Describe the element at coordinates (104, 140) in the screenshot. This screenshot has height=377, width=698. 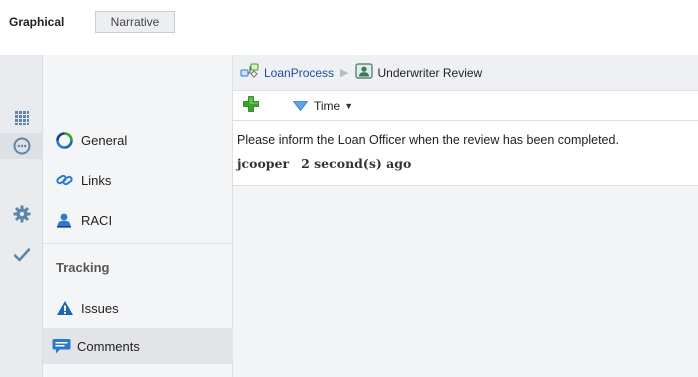
I see `nav-item-label: General` at that location.